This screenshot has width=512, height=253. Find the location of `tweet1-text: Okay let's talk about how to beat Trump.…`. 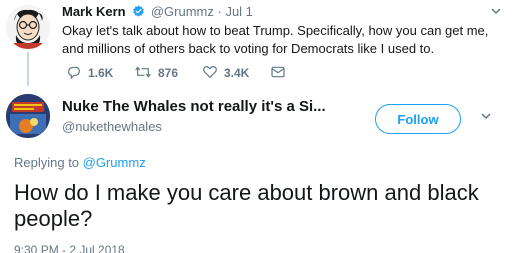

tweet1-text: Okay let's talk about how to beat Trump.… is located at coordinates (275, 39).